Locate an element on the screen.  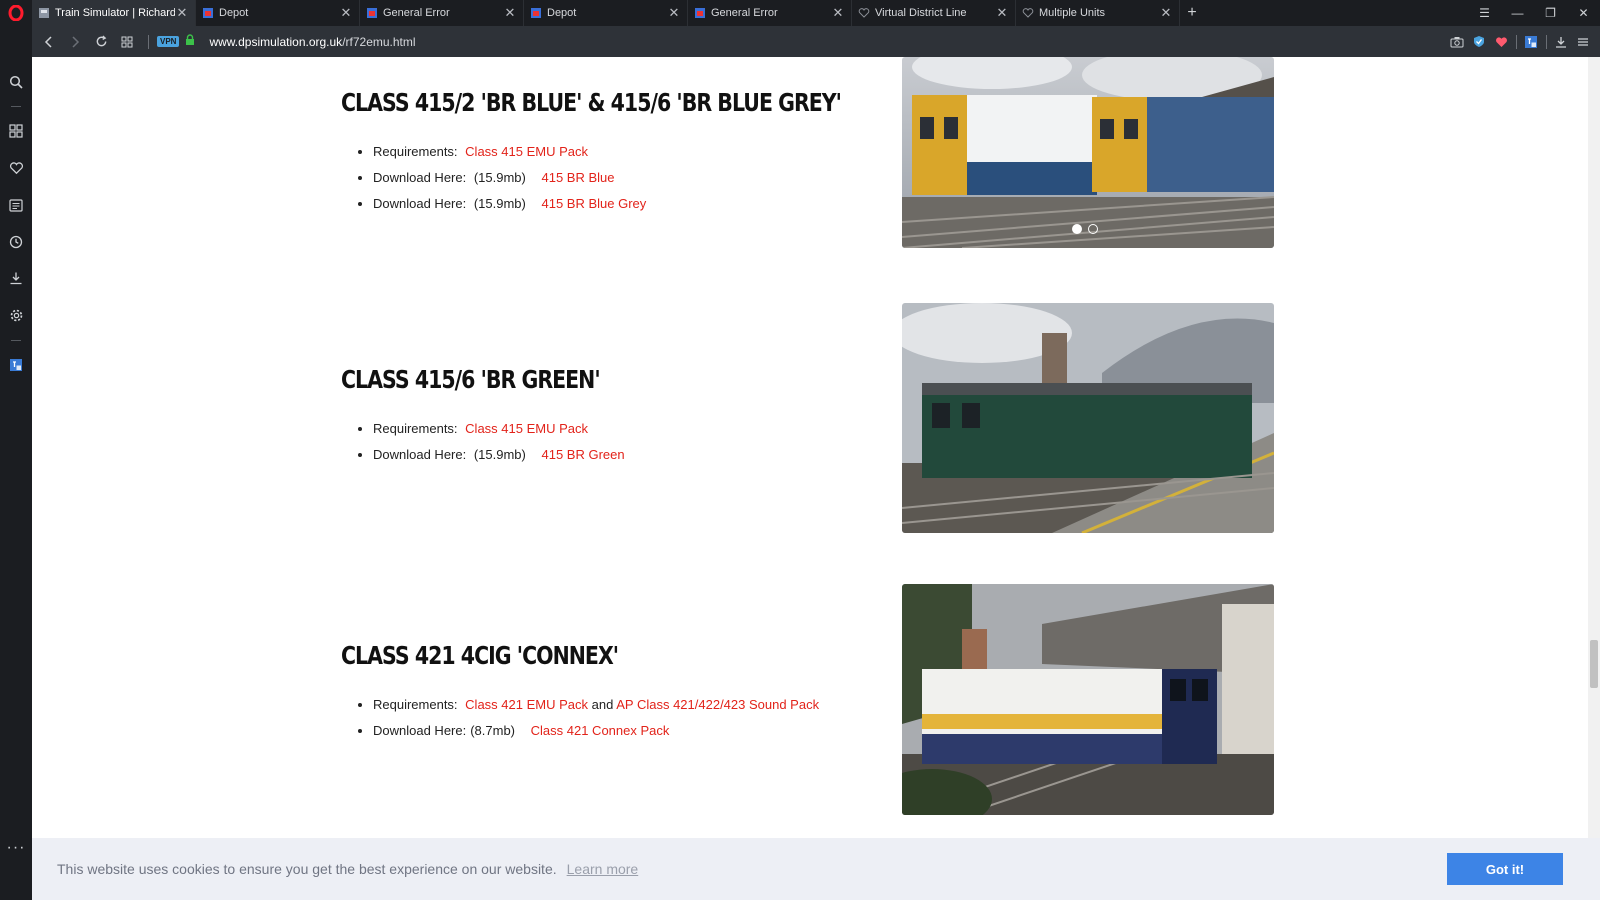
opera-logo-icon is located at coordinates (16, 13).